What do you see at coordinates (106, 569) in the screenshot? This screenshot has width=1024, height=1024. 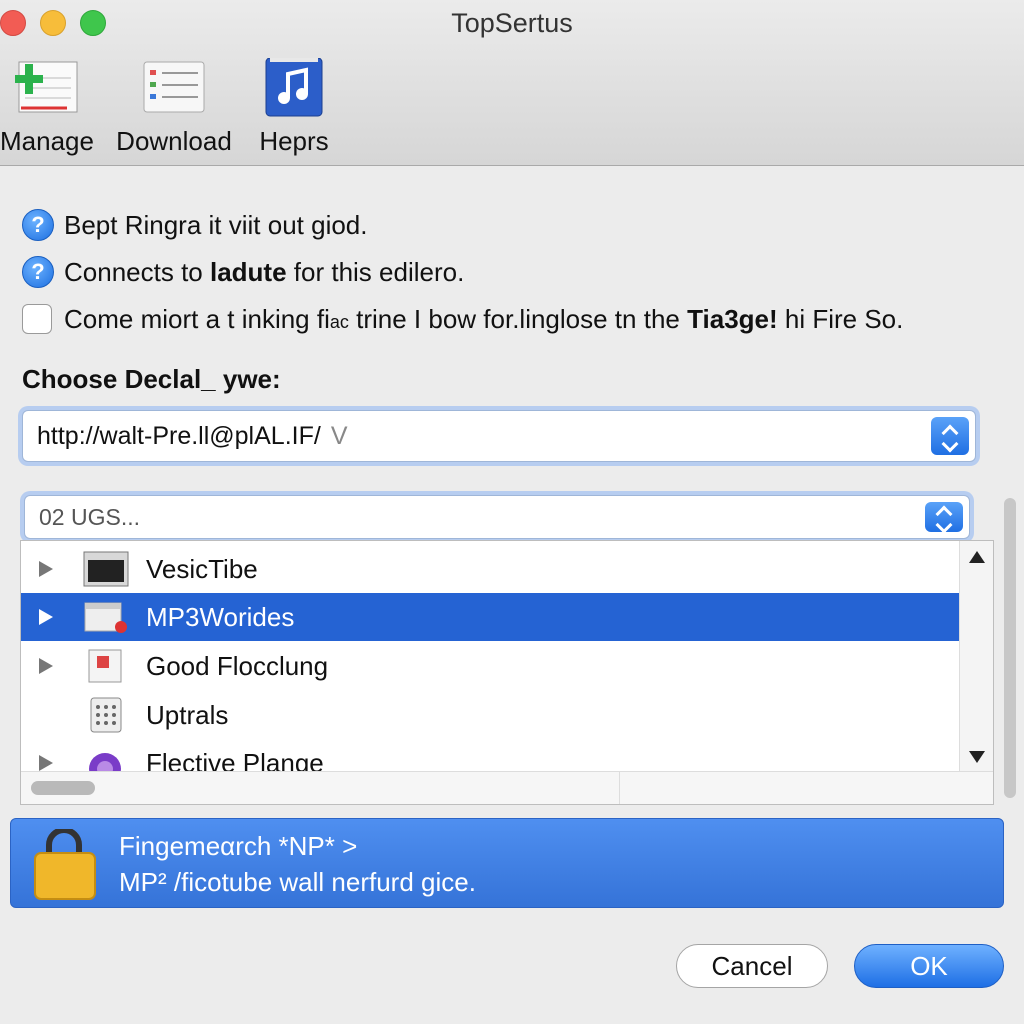 I see `monitor-icon` at bounding box center [106, 569].